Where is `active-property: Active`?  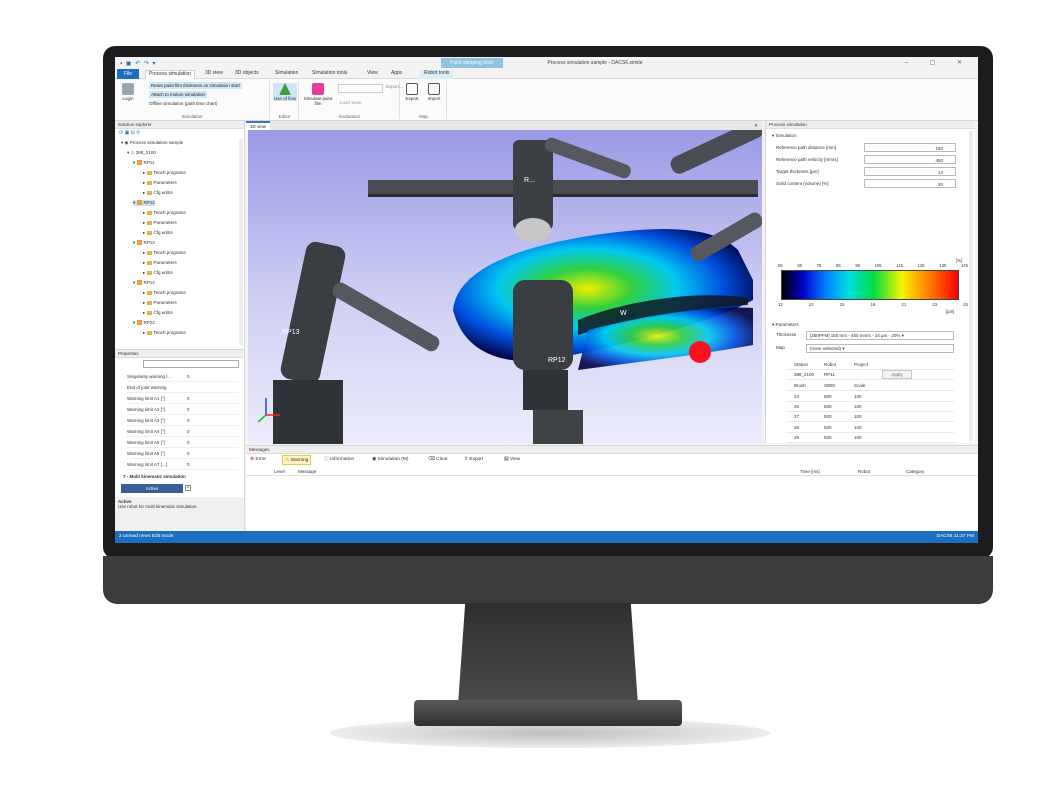 active-property: Active is located at coordinates (152, 488).